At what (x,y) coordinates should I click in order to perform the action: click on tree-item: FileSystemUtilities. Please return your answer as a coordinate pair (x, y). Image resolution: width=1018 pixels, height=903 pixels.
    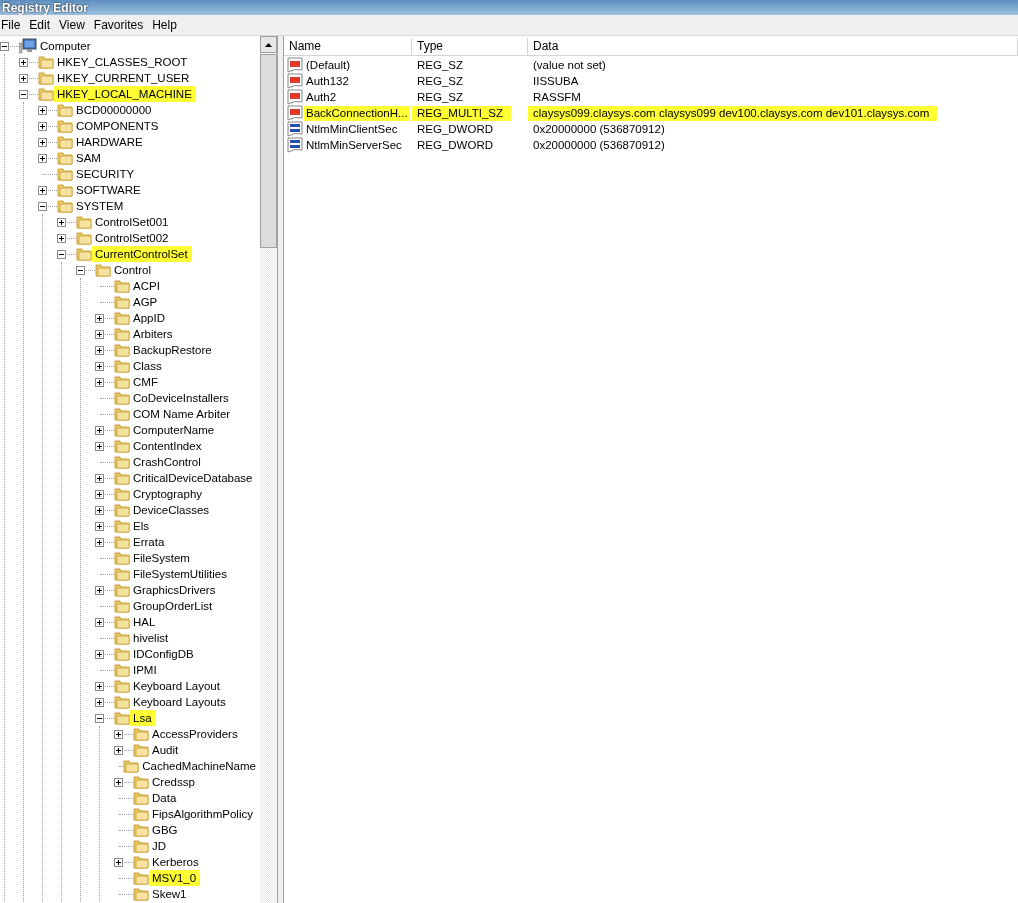
    Looking at the image, I should click on (180, 574).